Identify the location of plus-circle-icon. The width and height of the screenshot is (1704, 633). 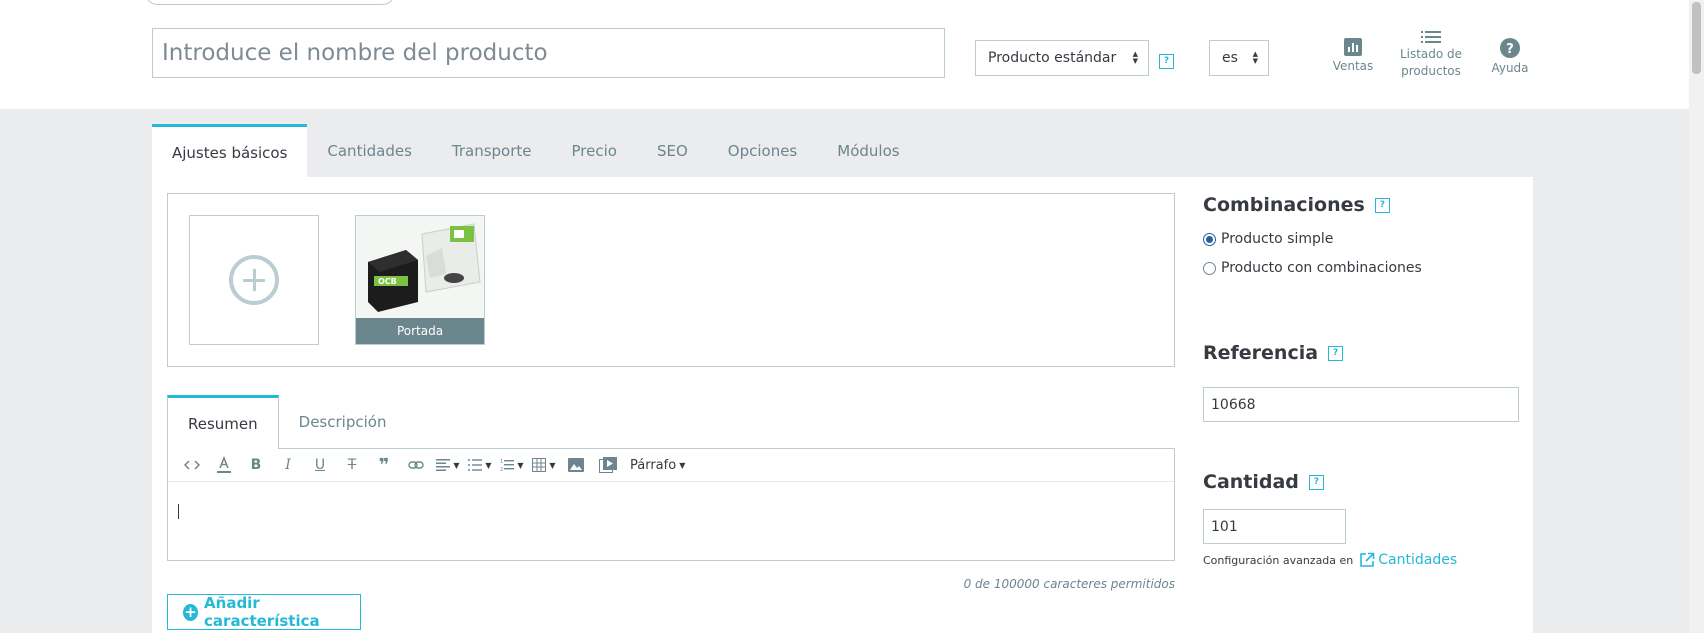
(254, 280).